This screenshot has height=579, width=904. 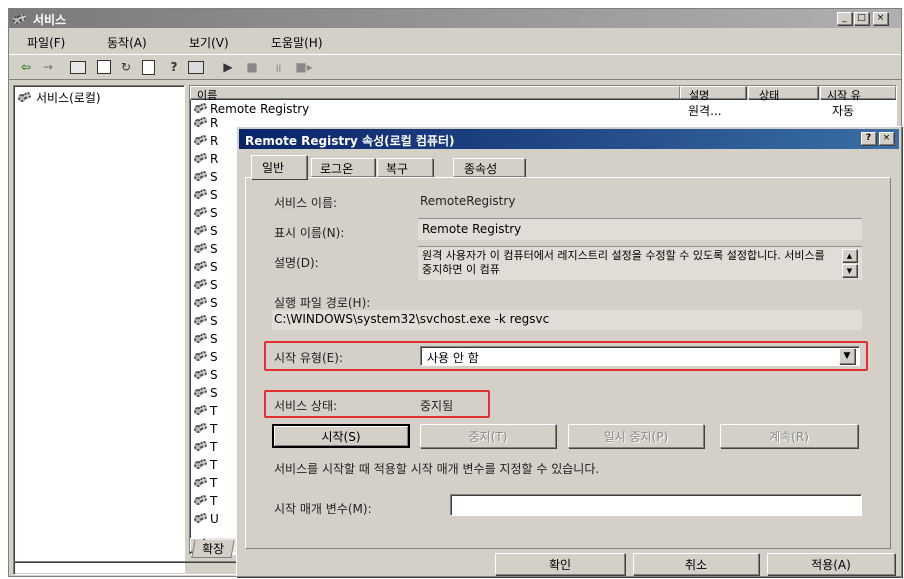 I want to click on help-icon: ?, so click(x=174, y=67).